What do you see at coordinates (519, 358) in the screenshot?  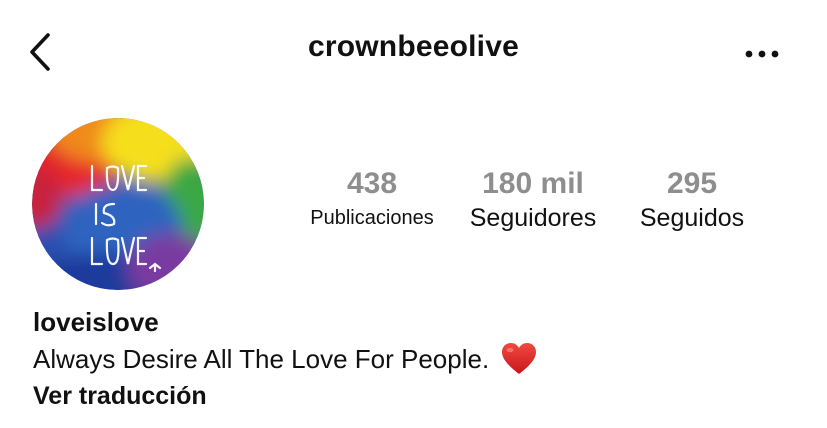 I see `red-heart-icon` at bounding box center [519, 358].